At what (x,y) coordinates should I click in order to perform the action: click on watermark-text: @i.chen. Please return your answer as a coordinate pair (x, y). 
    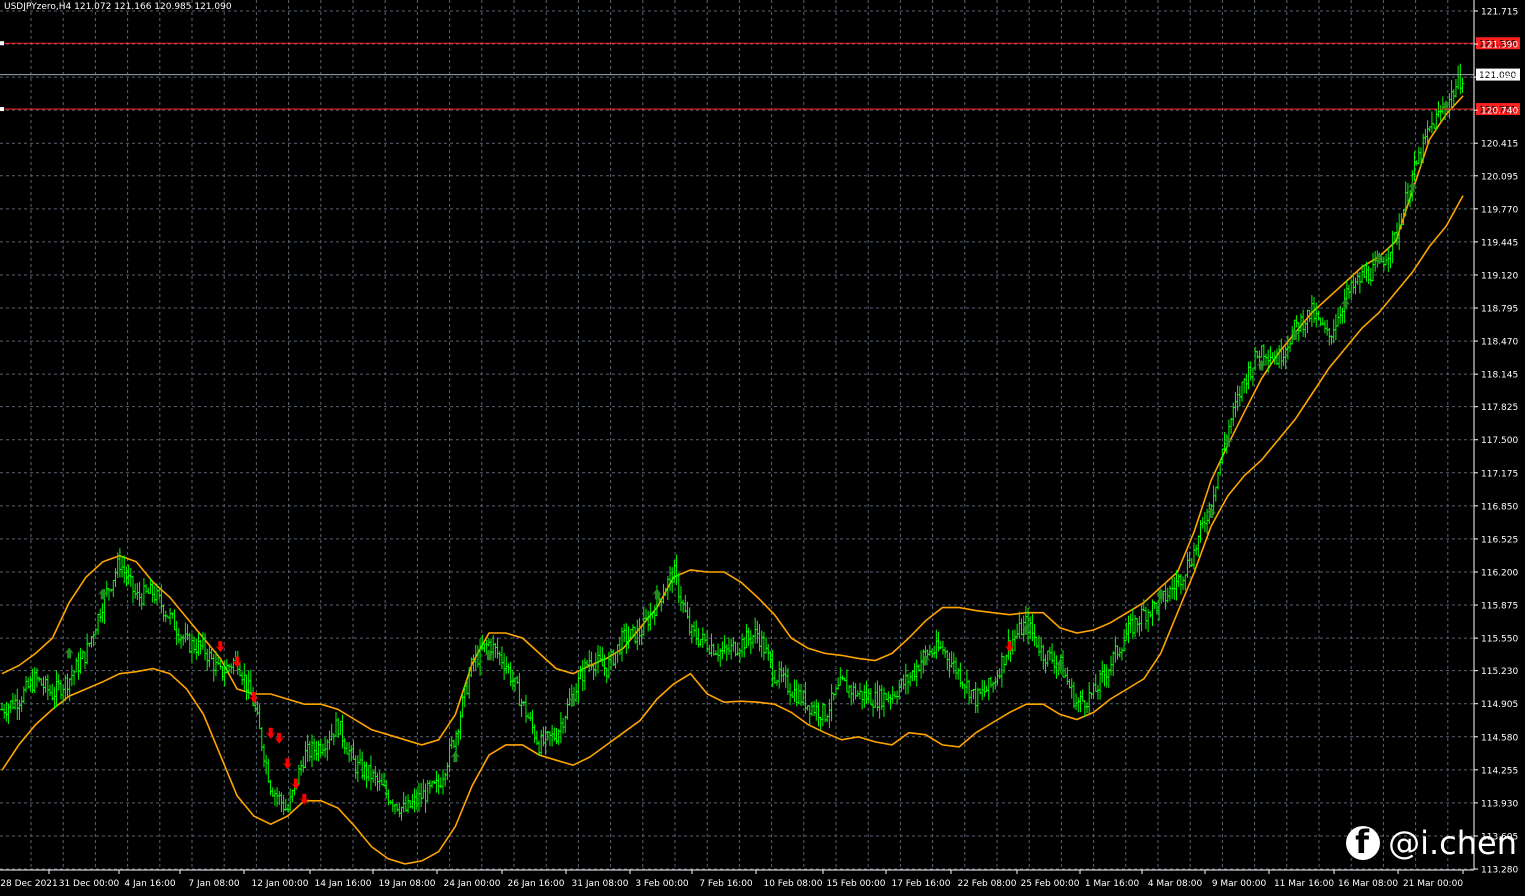
    Looking at the image, I should click on (1452, 843).